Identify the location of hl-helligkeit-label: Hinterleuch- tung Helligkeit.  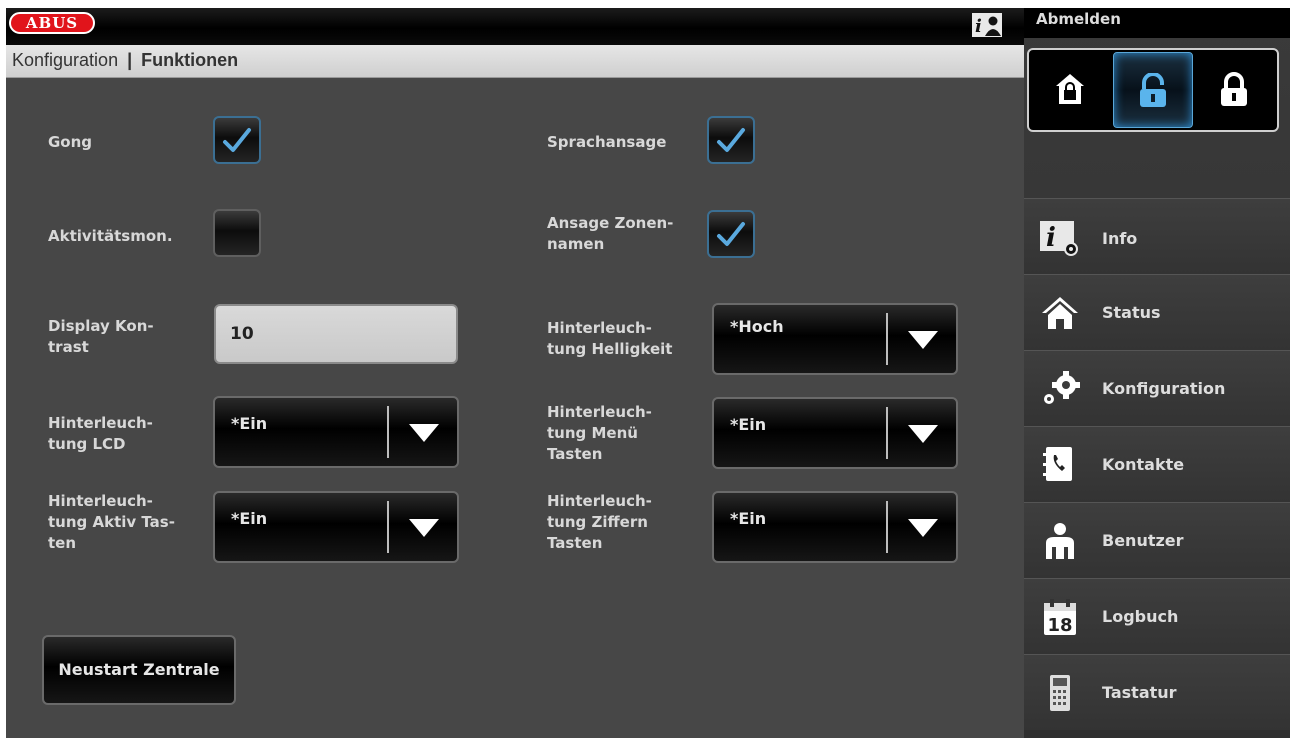
(610, 338).